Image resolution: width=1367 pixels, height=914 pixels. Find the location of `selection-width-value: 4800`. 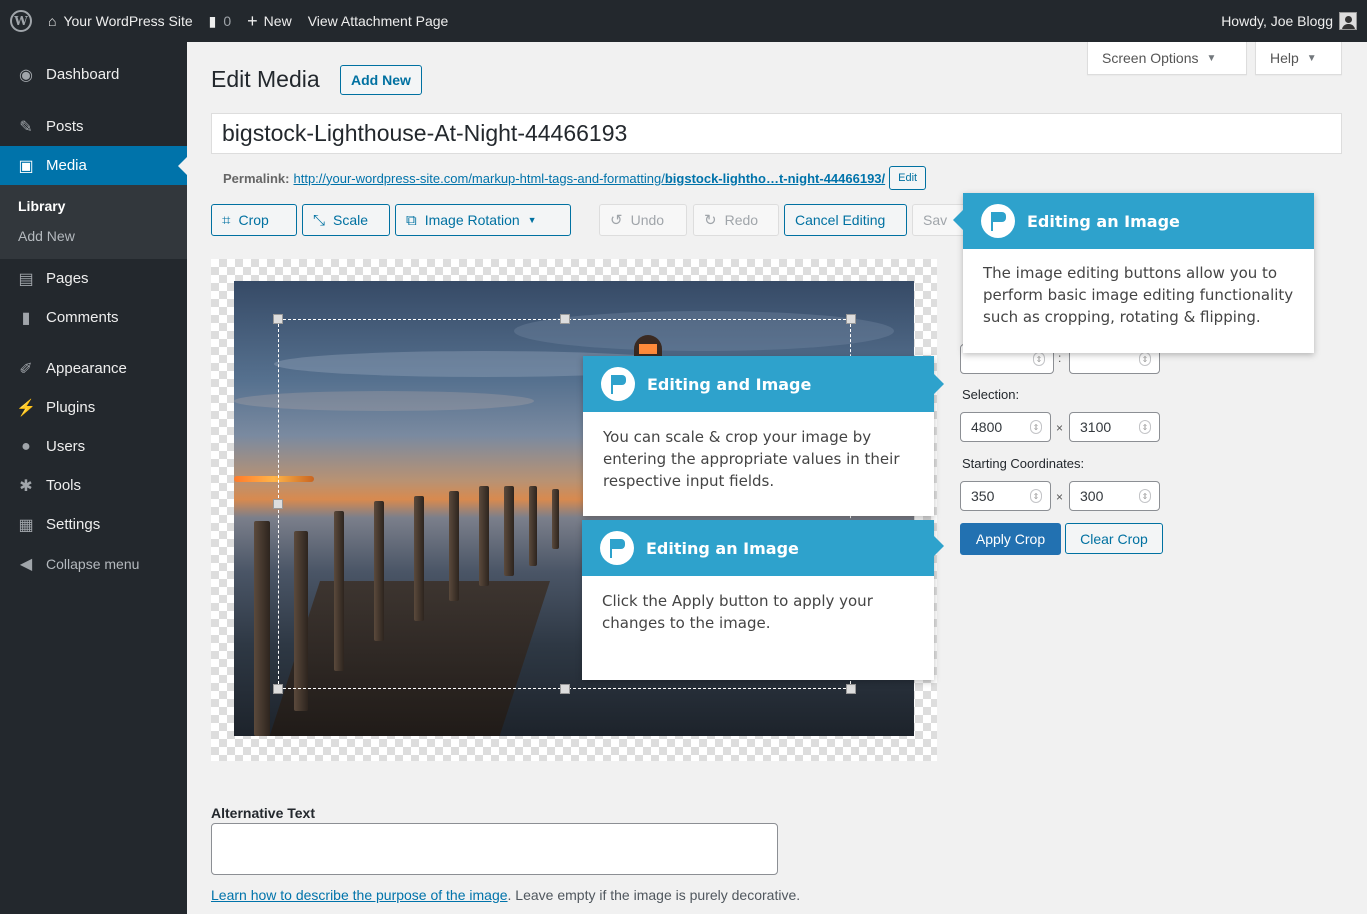

selection-width-value: 4800 is located at coordinates (987, 427).